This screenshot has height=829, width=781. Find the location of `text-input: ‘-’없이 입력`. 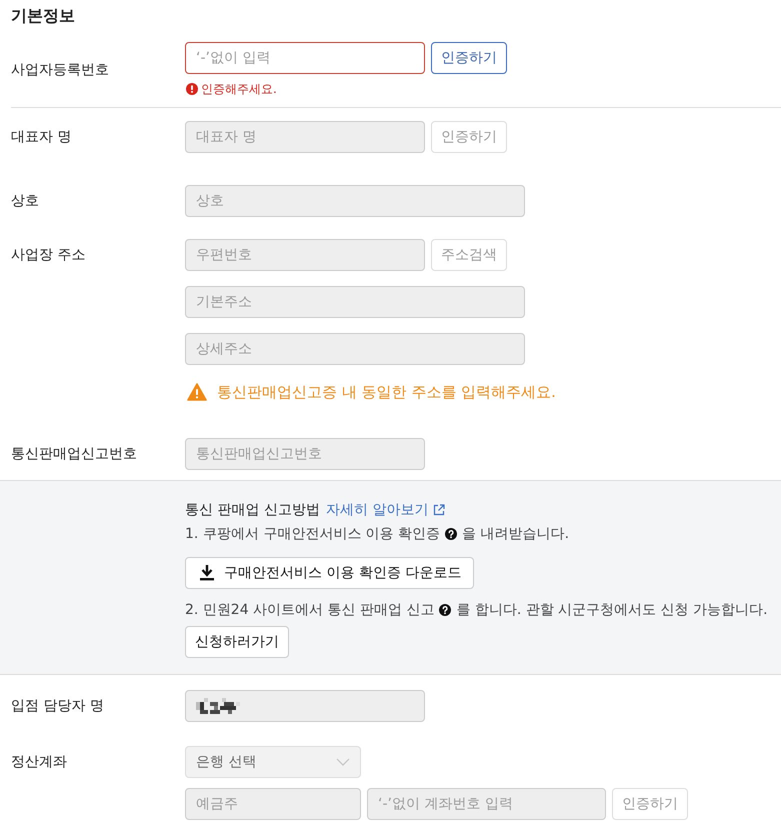

text-input: ‘-’없이 입력 is located at coordinates (305, 58).